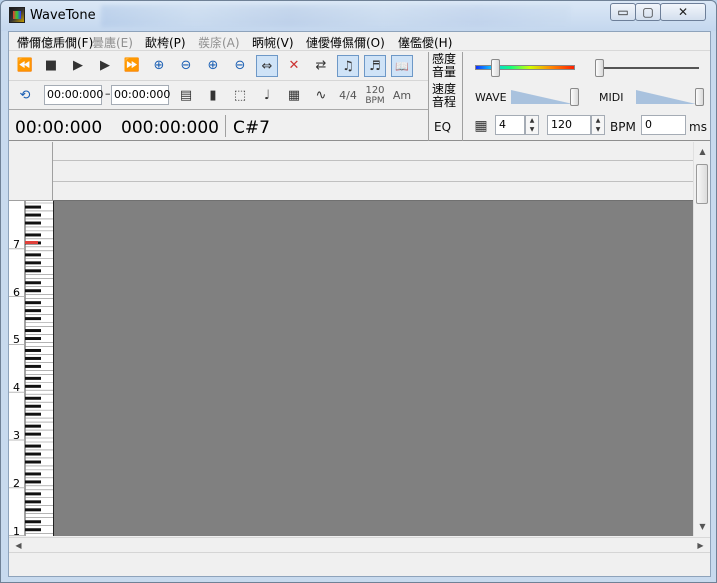 This screenshot has height=583, width=717. I want to click on offset-field: 0, so click(663, 125).